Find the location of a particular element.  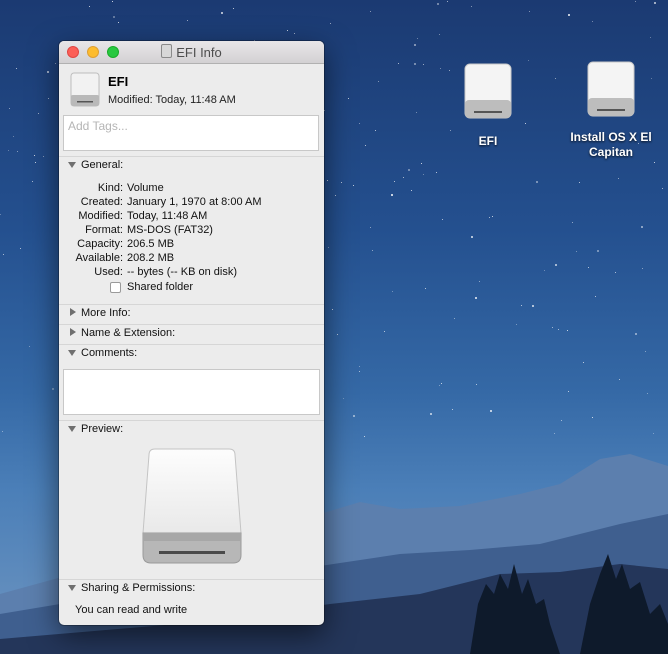

general-row-format: Format: MS-DOS (FAT32) is located at coordinates (191, 230).